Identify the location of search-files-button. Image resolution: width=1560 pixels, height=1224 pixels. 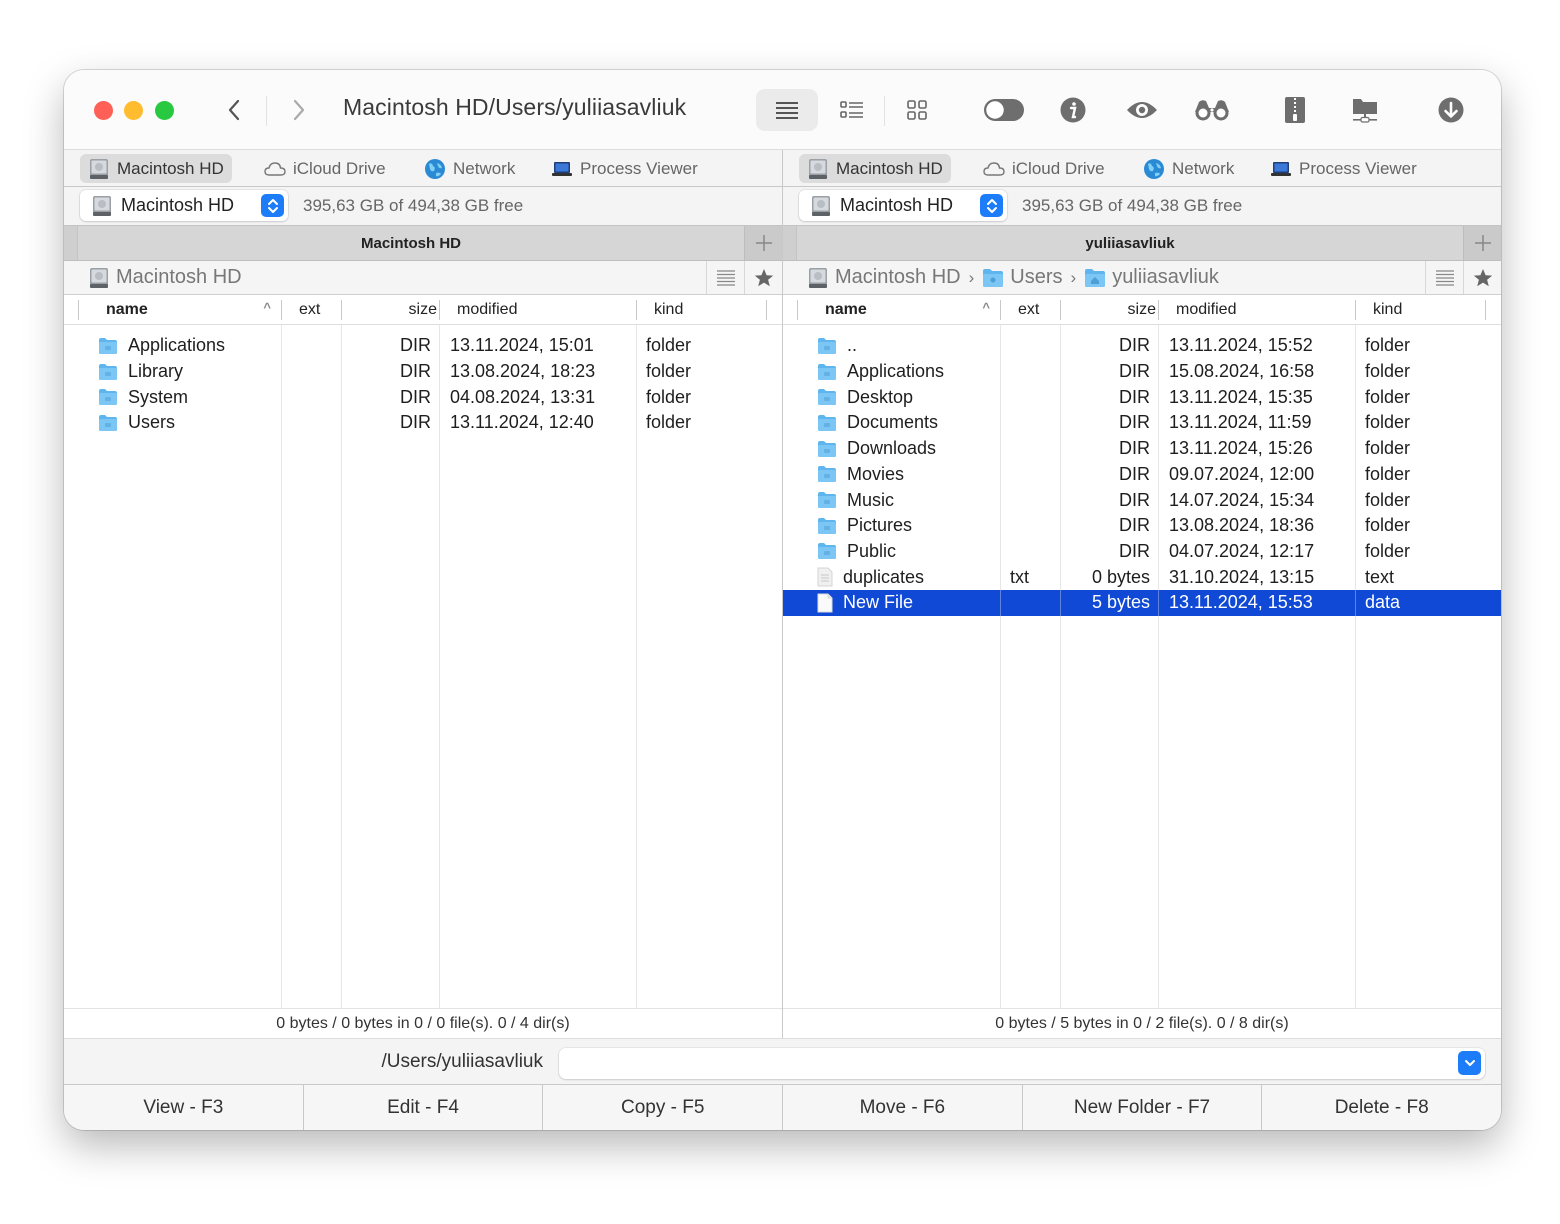
(1212, 110).